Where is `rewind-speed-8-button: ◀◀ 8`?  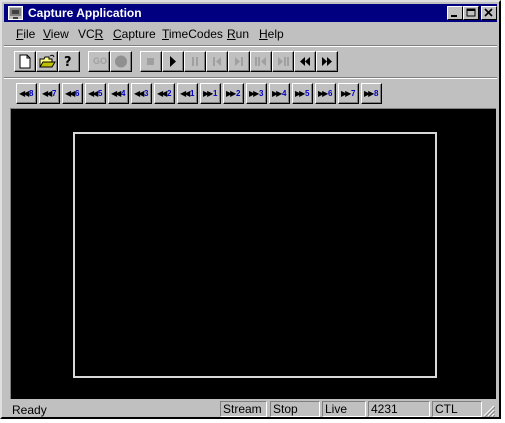 rewind-speed-8-button: ◀◀ 8 is located at coordinates (26, 93).